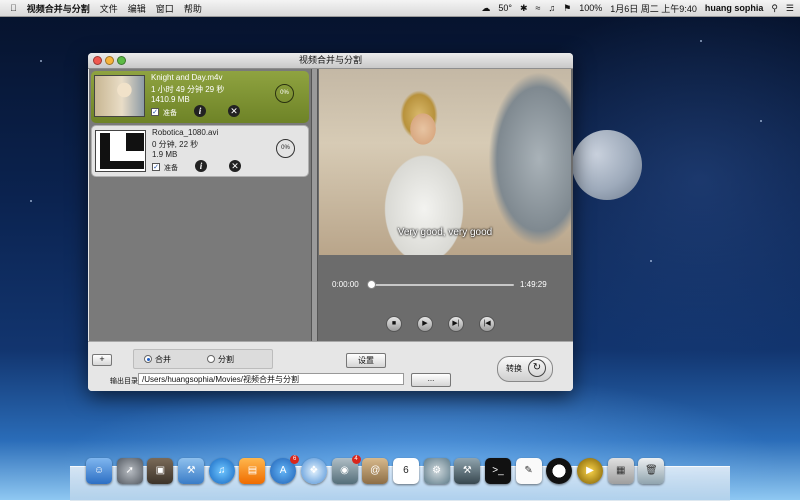 Image resolution: width=800 pixels, height=501 pixels. What do you see at coordinates (774, 8) in the screenshot?
I see `search-icon: ⚲` at bounding box center [774, 8].